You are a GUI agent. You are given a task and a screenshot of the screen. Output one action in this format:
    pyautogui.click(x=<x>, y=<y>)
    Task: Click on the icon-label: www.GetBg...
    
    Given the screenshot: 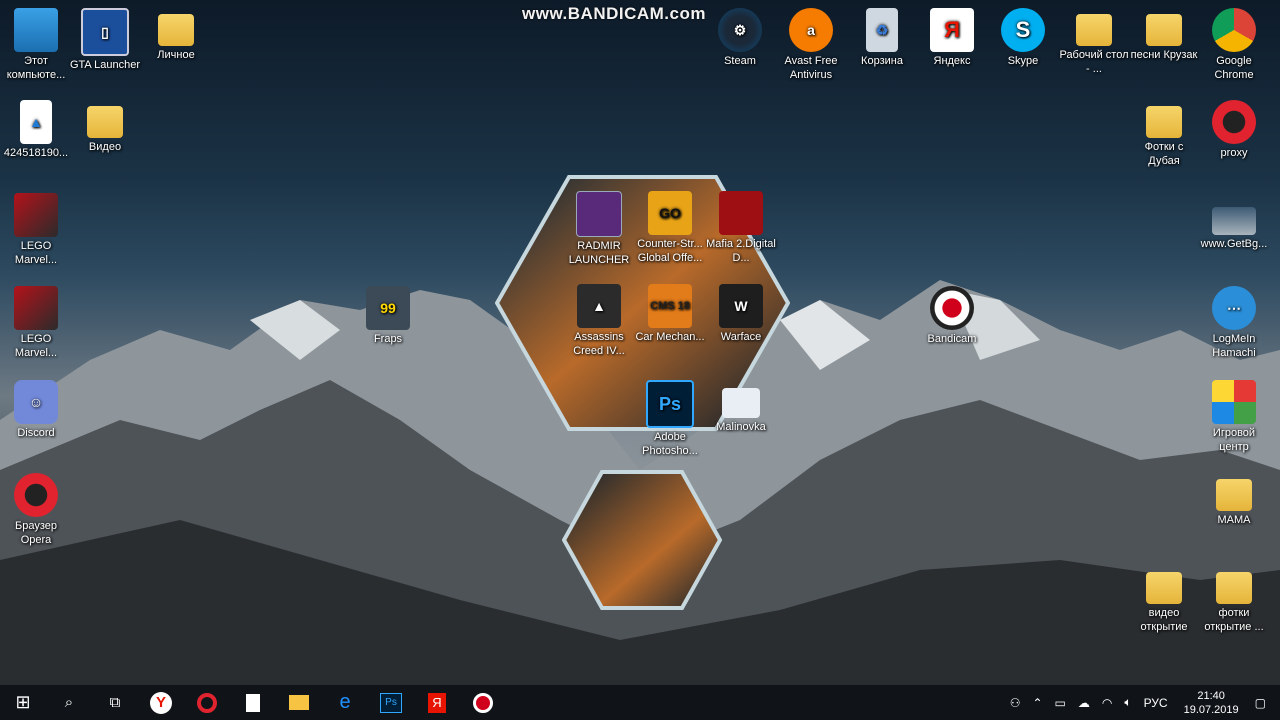 What is the action you would take?
    pyautogui.click(x=1234, y=244)
    